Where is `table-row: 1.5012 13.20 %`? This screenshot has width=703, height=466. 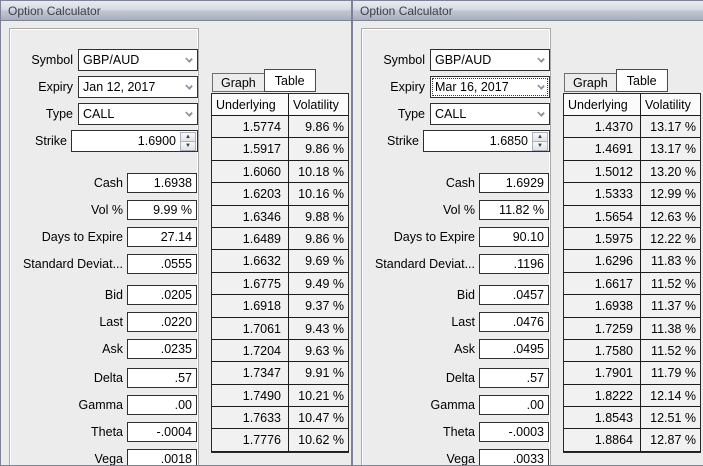
table-row: 1.5012 13.20 % is located at coordinates (632, 172).